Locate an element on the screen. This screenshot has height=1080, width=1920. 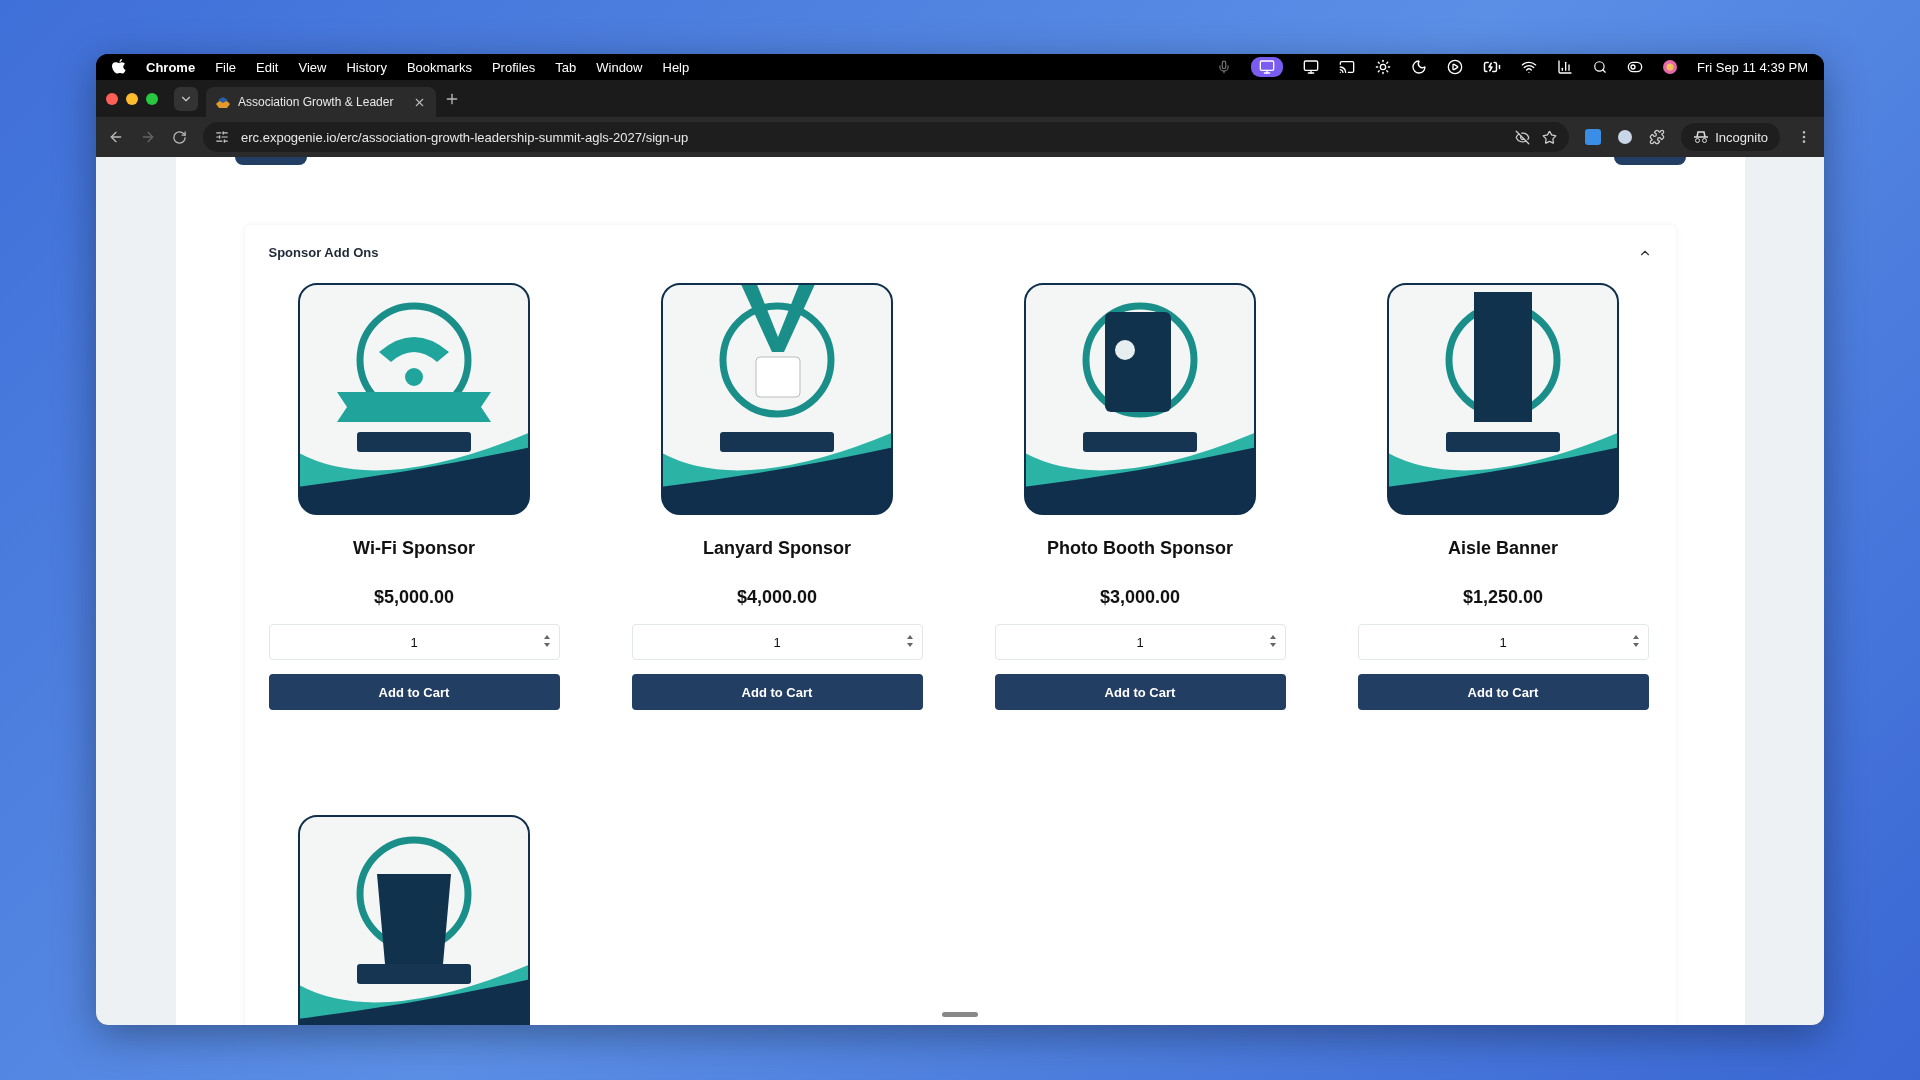
menu-item: Tab is located at coordinates (566, 67).